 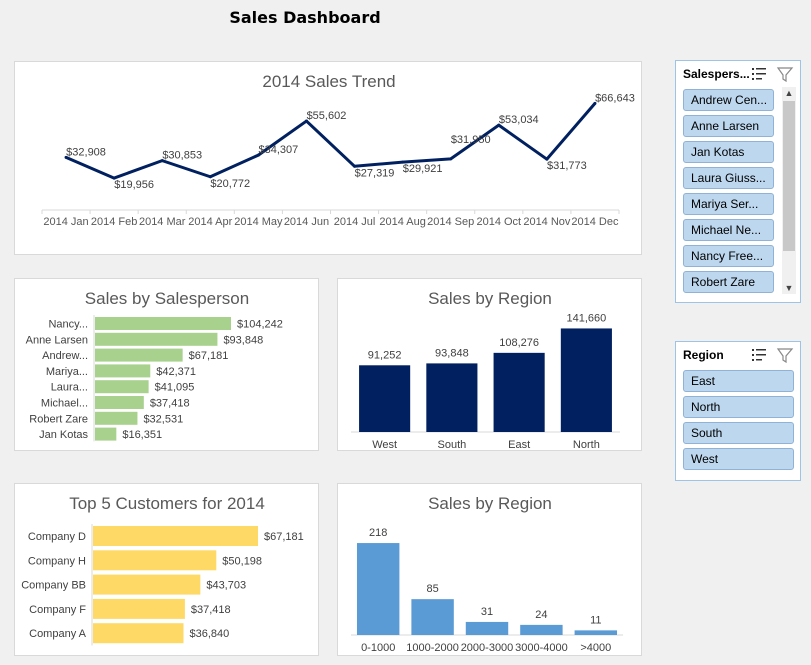 What do you see at coordinates (773, 75) in the screenshot?
I see `slicer-icons-svg` at bounding box center [773, 75].